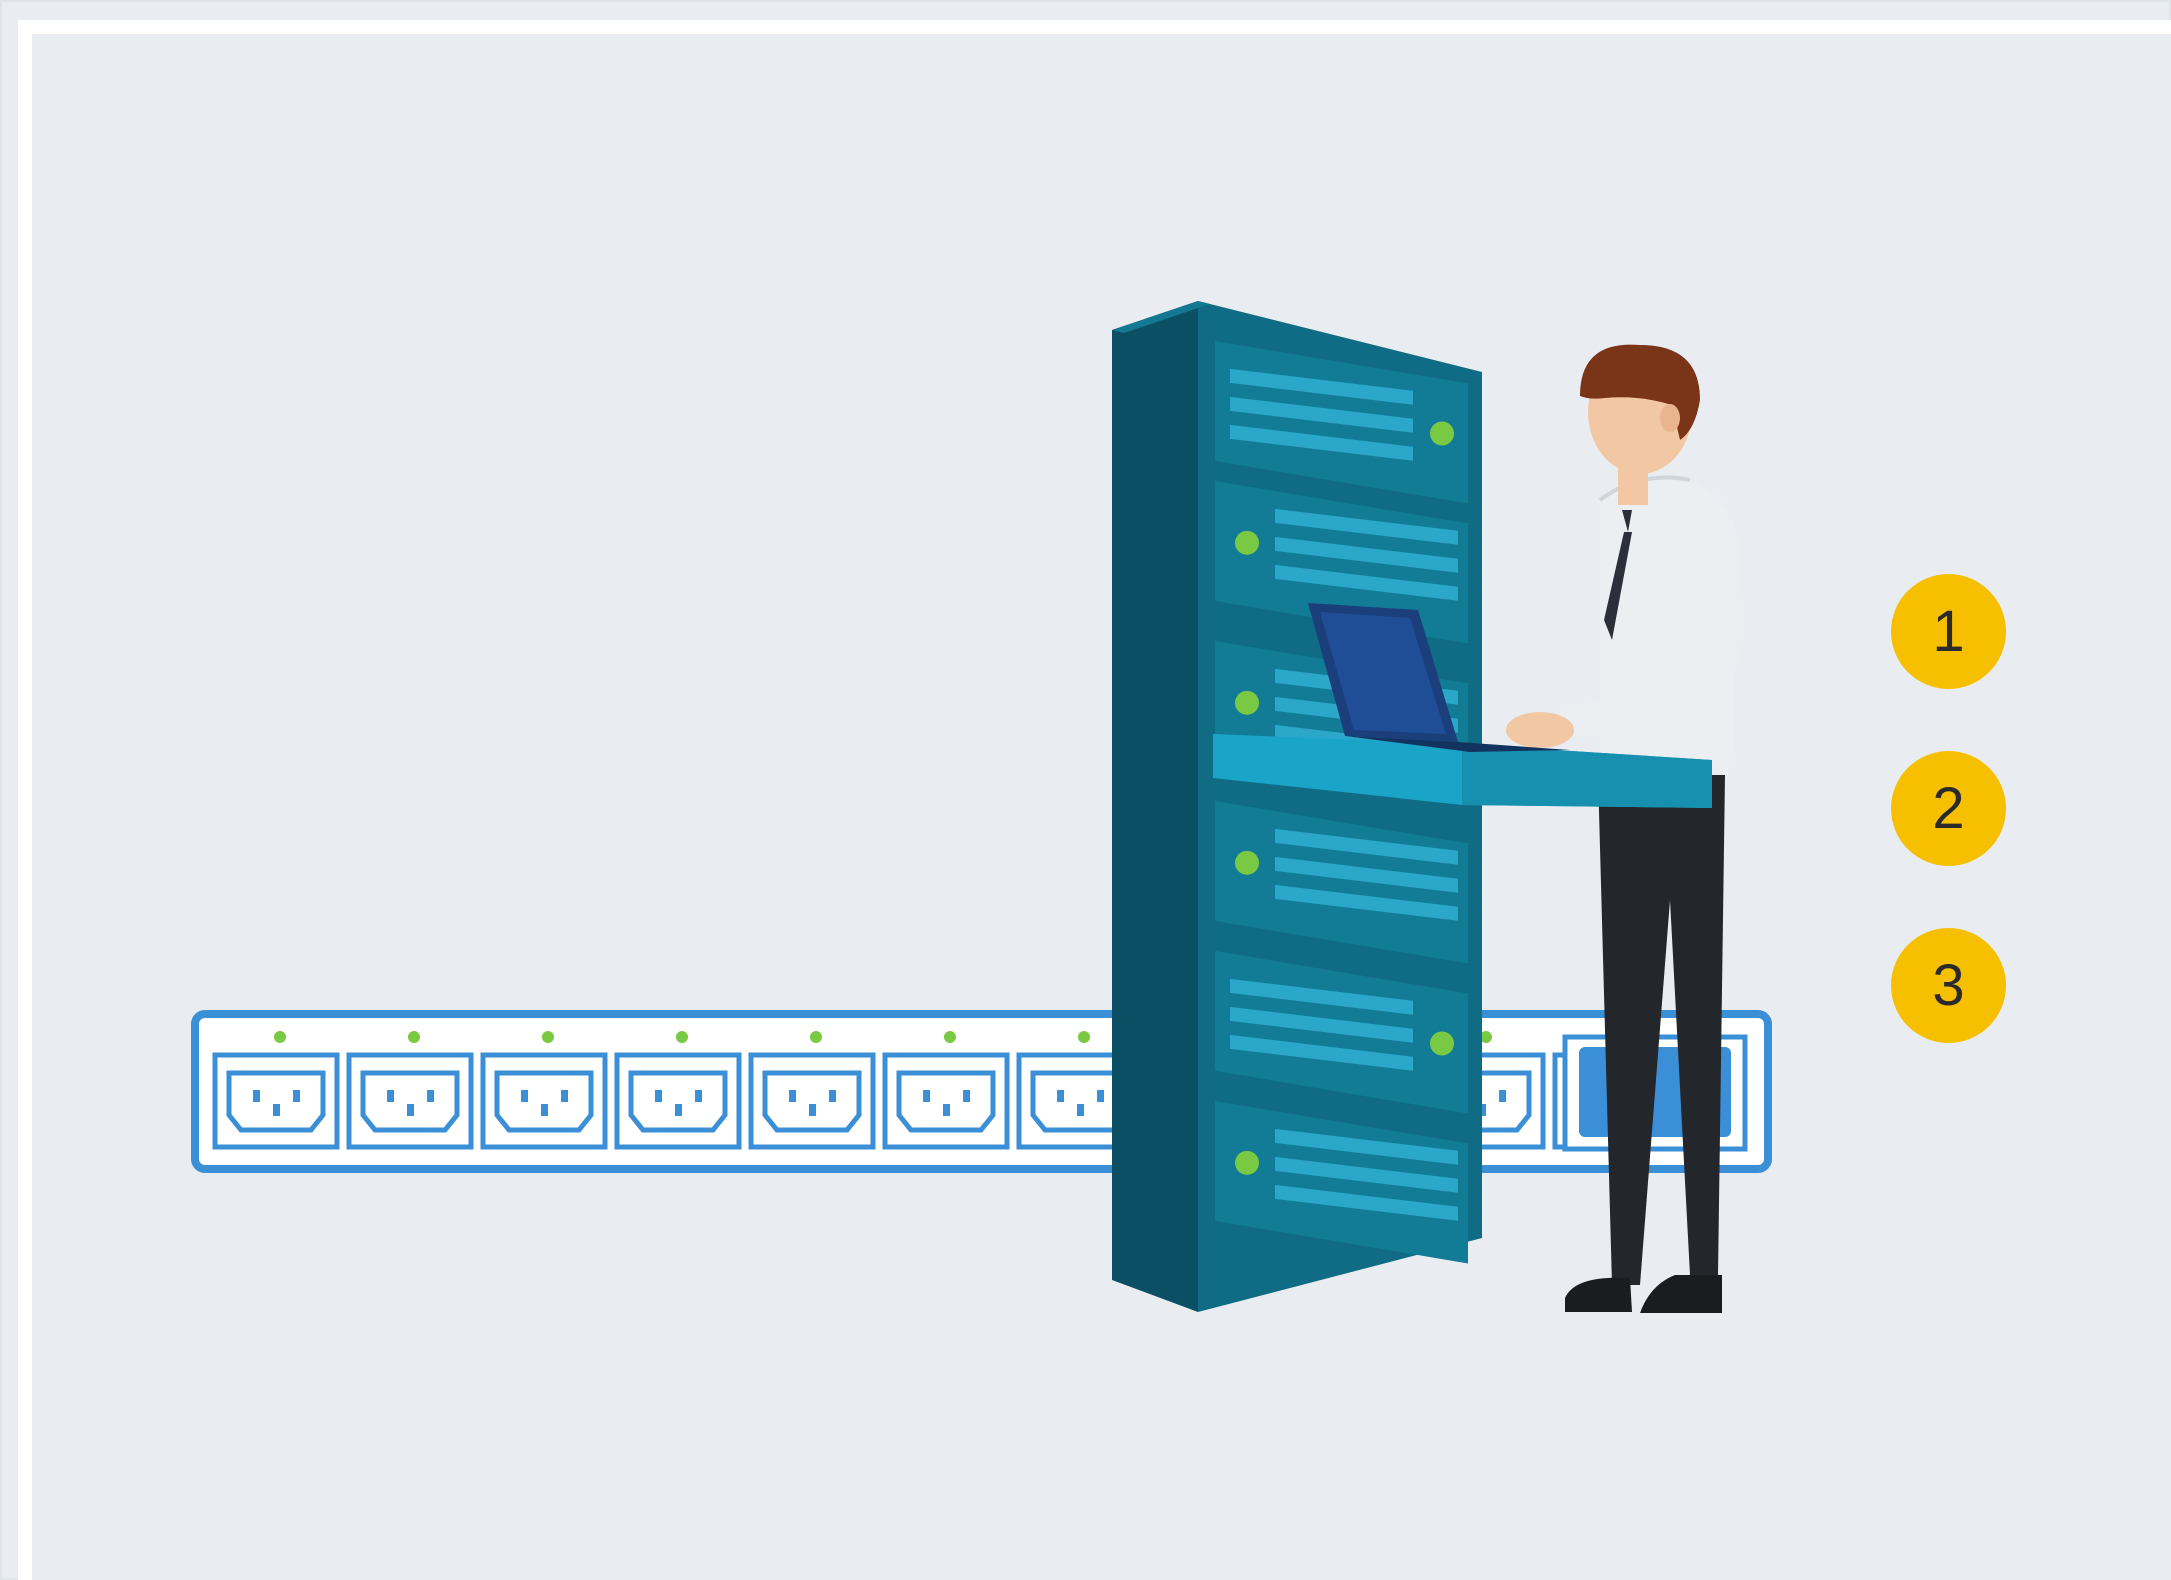 The width and height of the screenshot is (2171, 1580). What do you see at coordinates (1948, 985) in the screenshot?
I see `step-3-badge: 3` at bounding box center [1948, 985].